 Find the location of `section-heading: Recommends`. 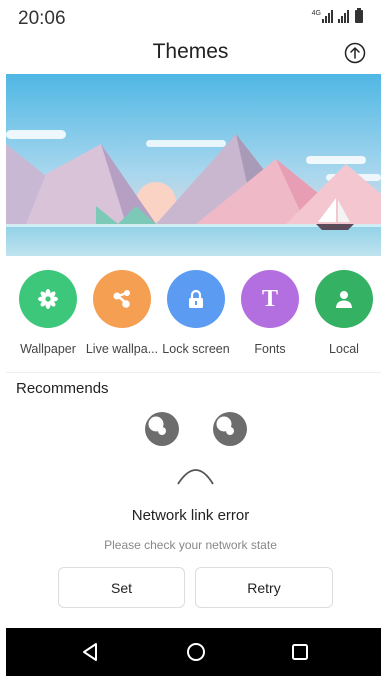

section-heading: Recommends is located at coordinates (62, 388).